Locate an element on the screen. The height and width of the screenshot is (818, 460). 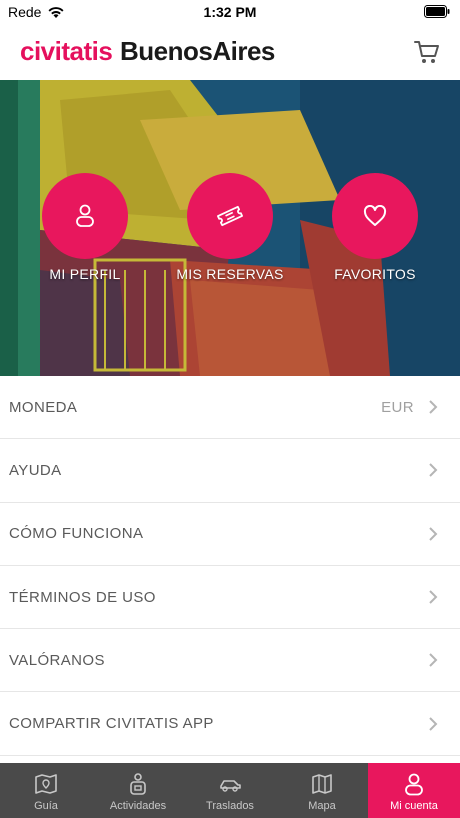
my-profile-button: MI PERFIL is located at coordinates (85, 227).